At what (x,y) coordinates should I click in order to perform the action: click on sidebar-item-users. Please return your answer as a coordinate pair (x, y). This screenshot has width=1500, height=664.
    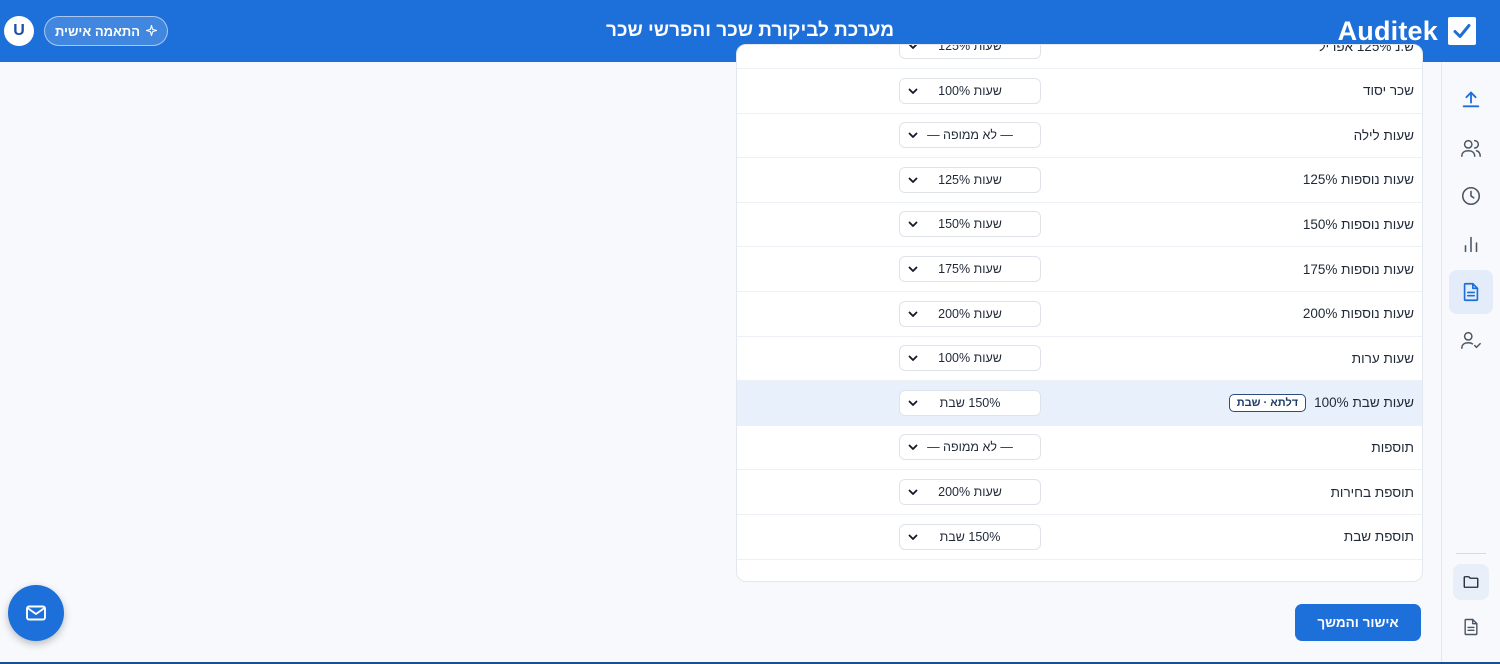
    Looking at the image, I should click on (1471, 148).